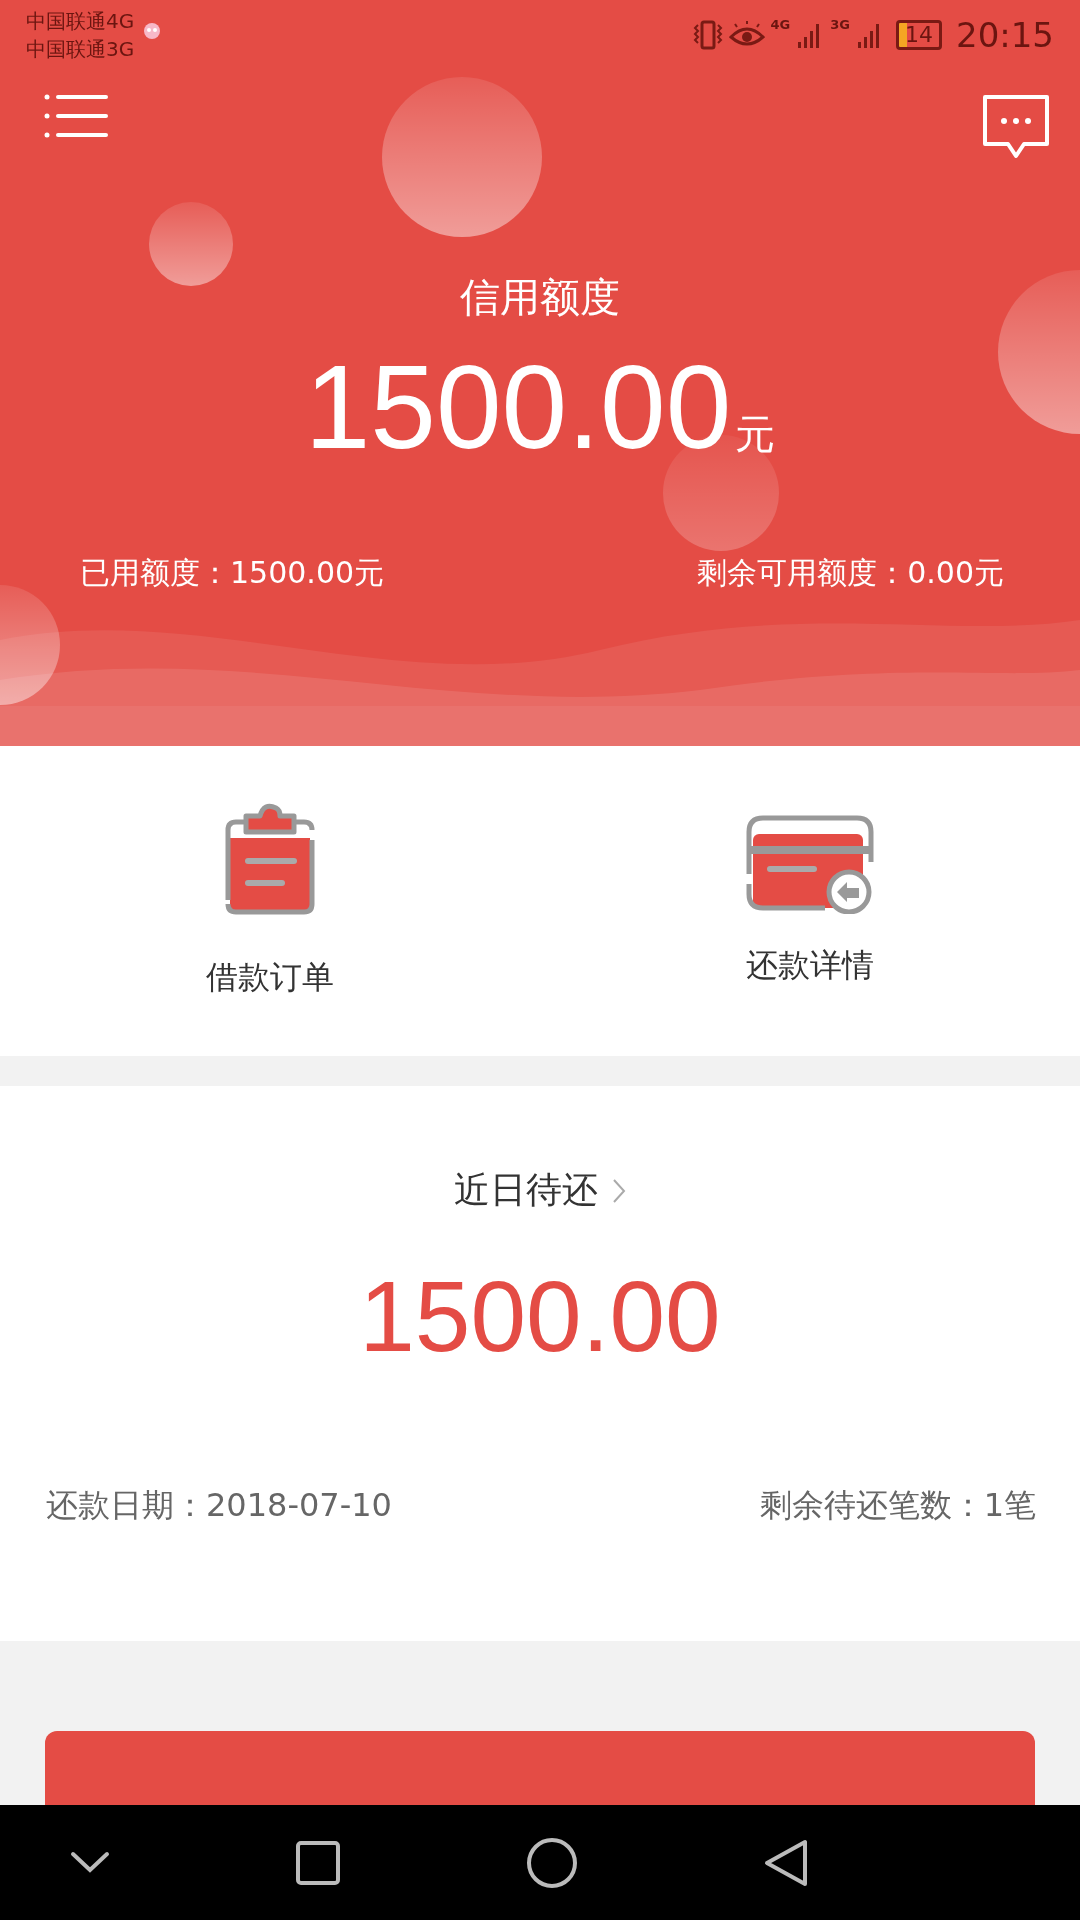 The width and height of the screenshot is (1080, 1920). I want to click on shortcut-label: 还款详情, so click(810, 966).